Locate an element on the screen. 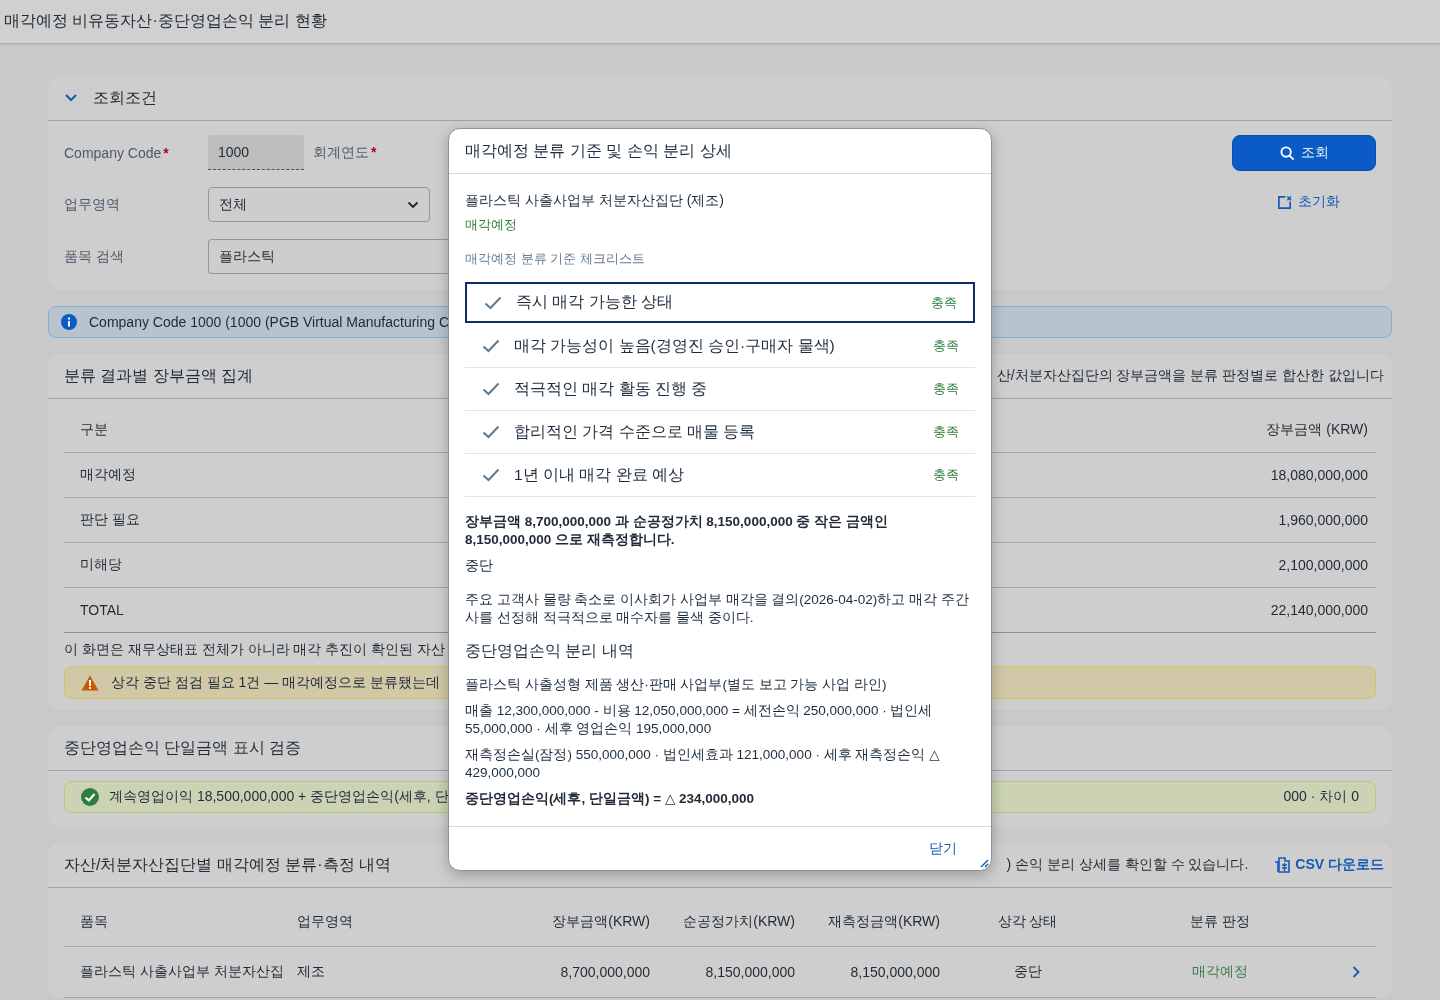 The image size is (1440, 1000). depreciation-text: 중단 is located at coordinates (479, 566).